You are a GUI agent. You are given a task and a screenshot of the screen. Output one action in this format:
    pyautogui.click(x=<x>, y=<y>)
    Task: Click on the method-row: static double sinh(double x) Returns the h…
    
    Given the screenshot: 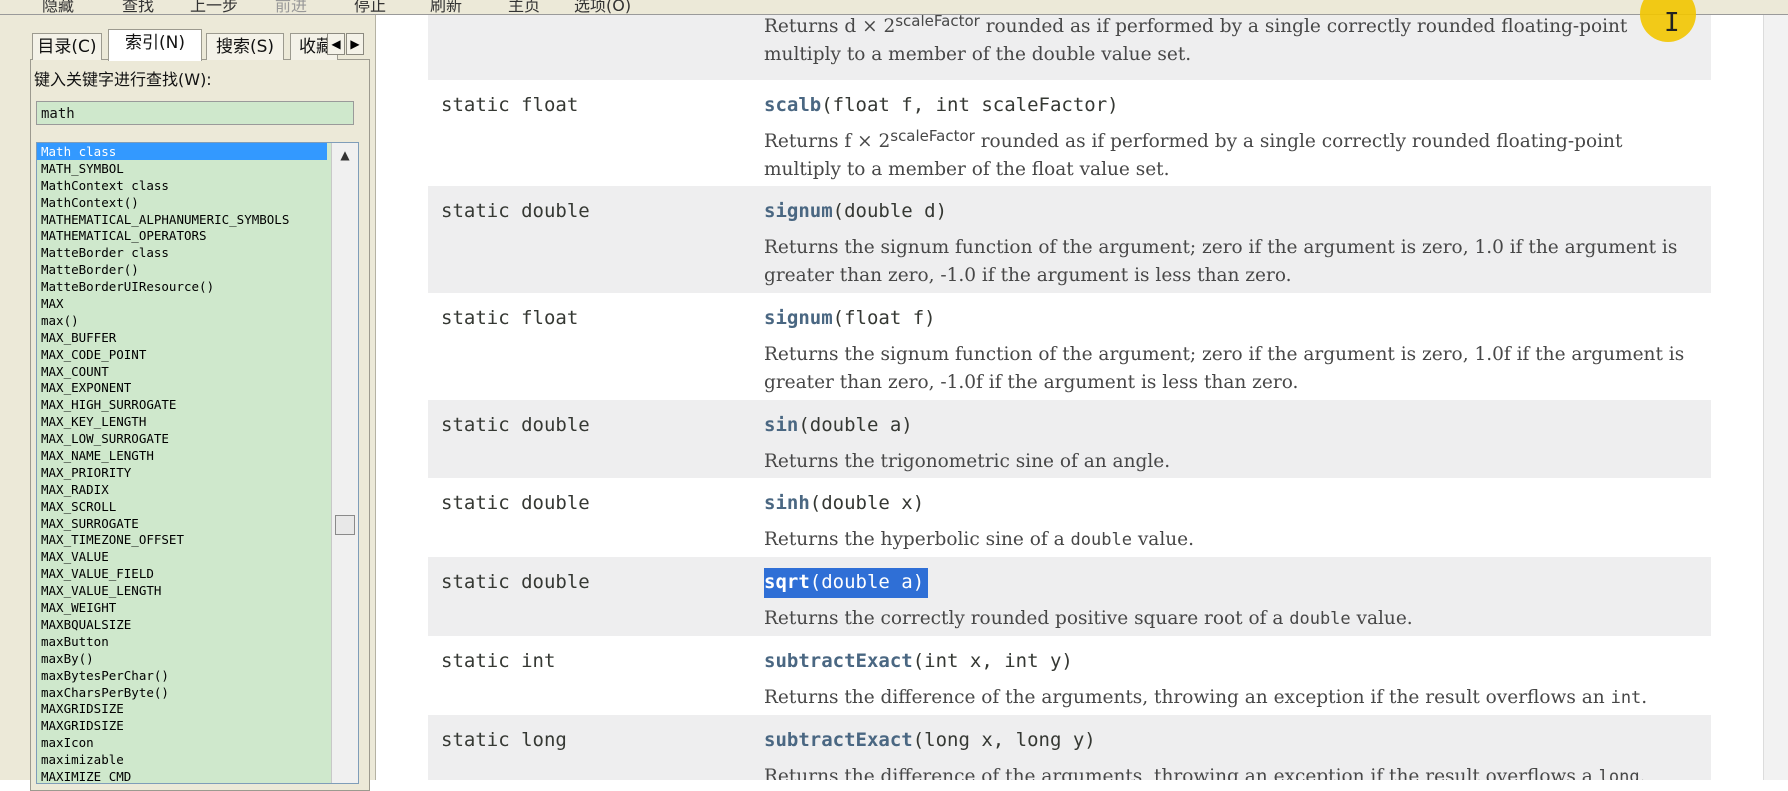 What is the action you would take?
    pyautogui.click(x=1069, y=517)
    